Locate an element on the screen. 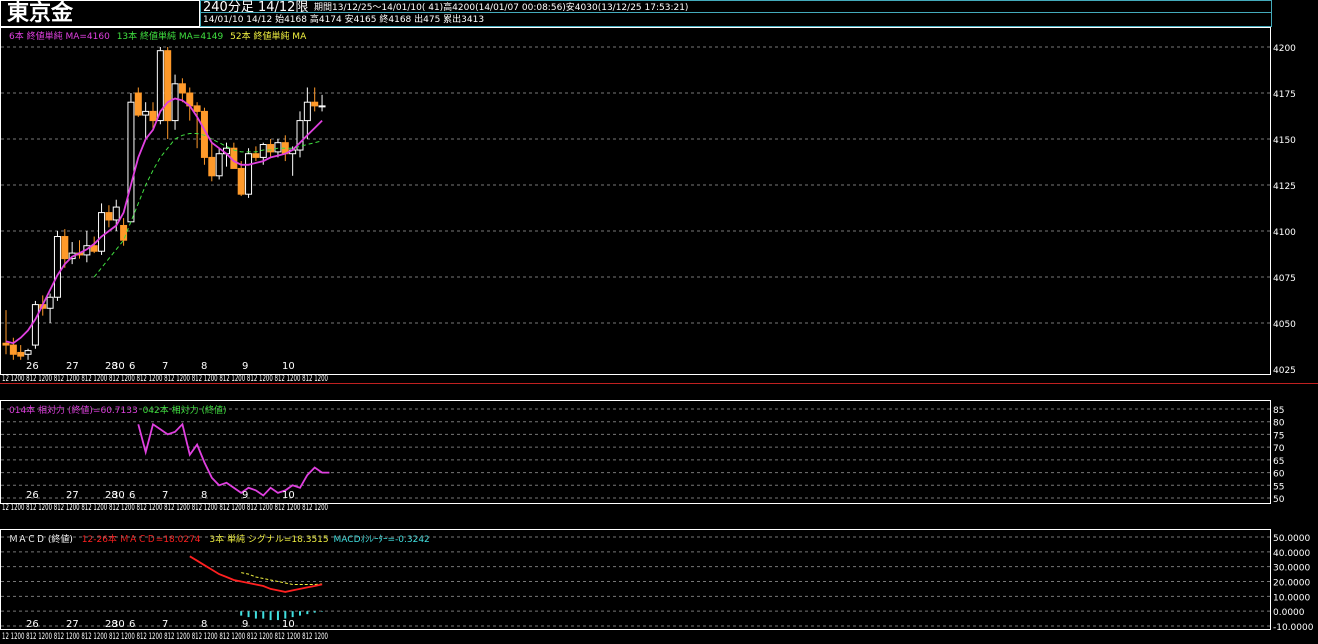 The image size is (1318, 644). macd-tick-label: 20.0000 is located at coordinates (1291, 584).